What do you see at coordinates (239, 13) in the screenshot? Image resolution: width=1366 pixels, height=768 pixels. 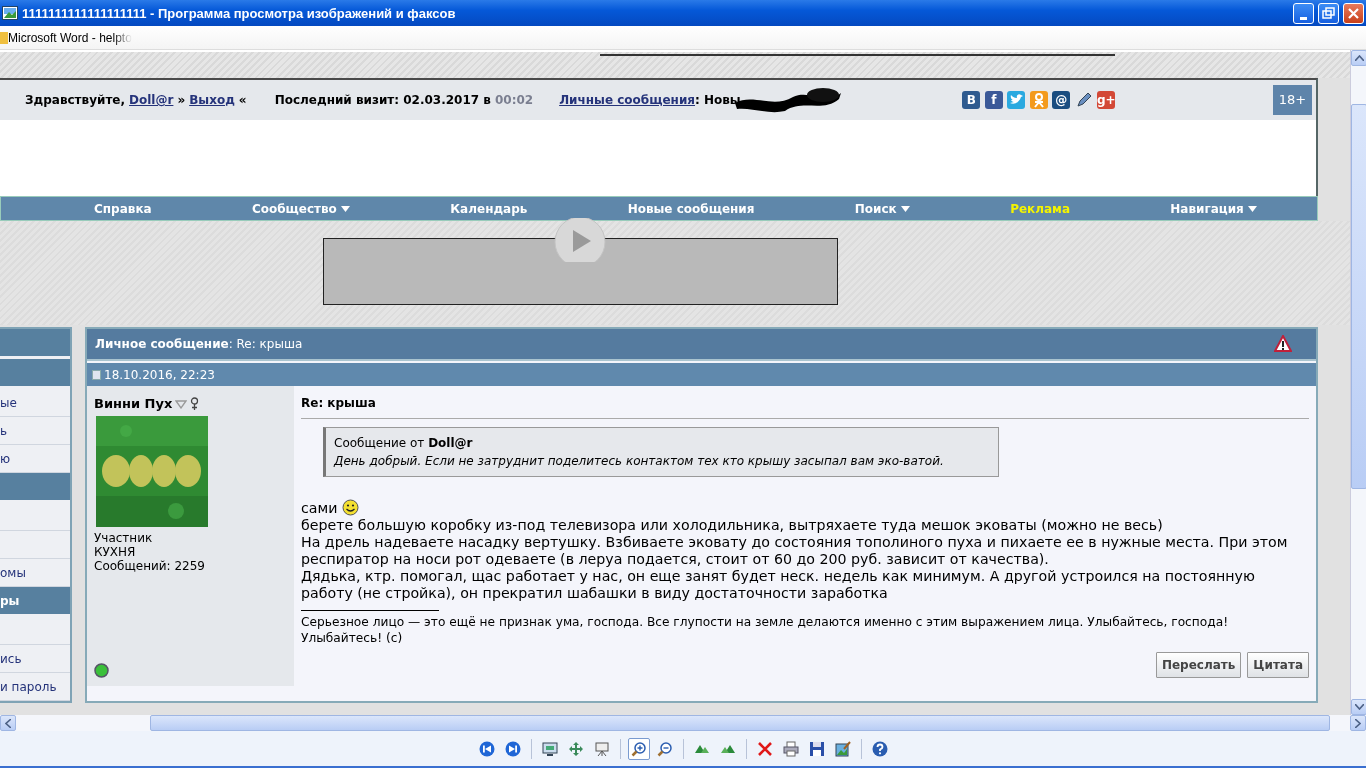 I see `window-title: 1111111111111111111 - Программа просмотра изображений и факсов` at bounding box center [239, 13].